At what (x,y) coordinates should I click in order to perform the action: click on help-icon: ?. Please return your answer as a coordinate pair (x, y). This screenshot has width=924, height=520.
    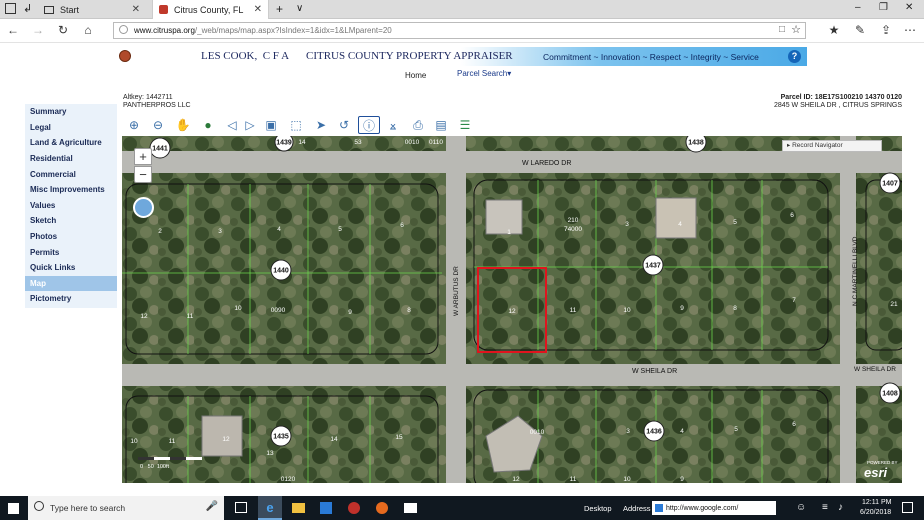
    Looking at the image, I should click on (794, 56).